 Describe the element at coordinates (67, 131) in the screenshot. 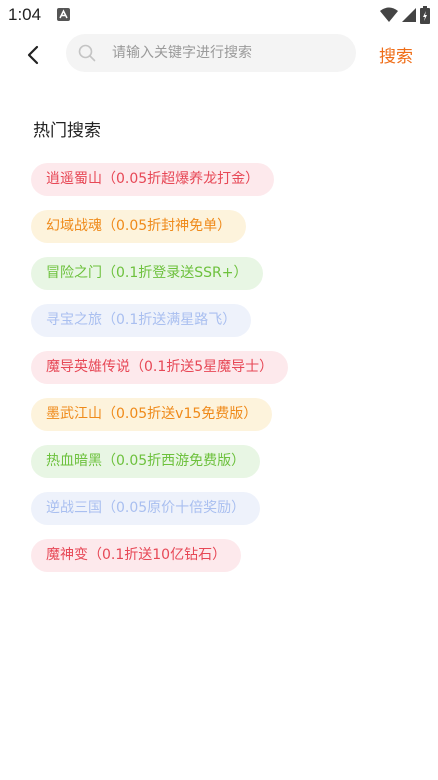

I see `hot-search-title: 热门搜索` at that location.